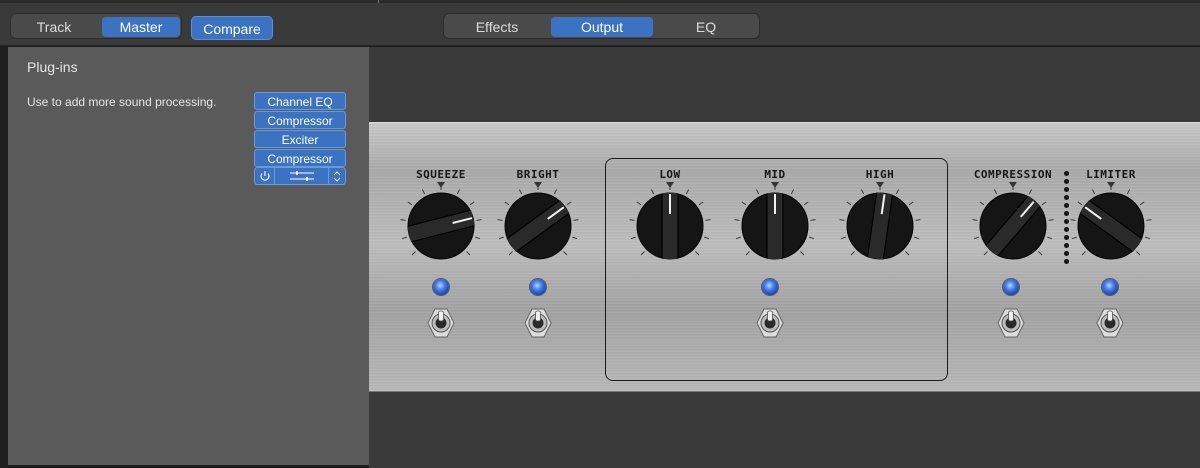 The width and height of the screenshot is (1200, 468). Describe the element at coordinates (54, 27) in the screenshot. I see `tab-track: Track` at that location.